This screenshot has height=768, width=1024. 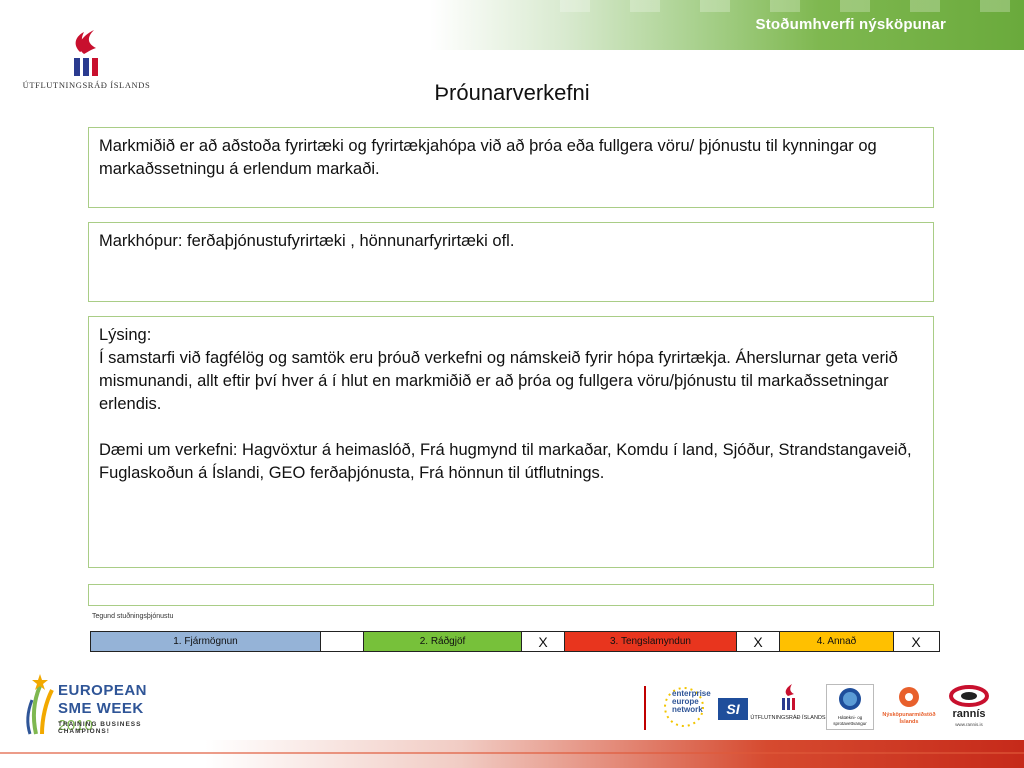 I want to click on utflutningsrad-small-logo: ÚTFLUTNINGSRÁÐ ÍSLANDS, so click(x=788, y=707).